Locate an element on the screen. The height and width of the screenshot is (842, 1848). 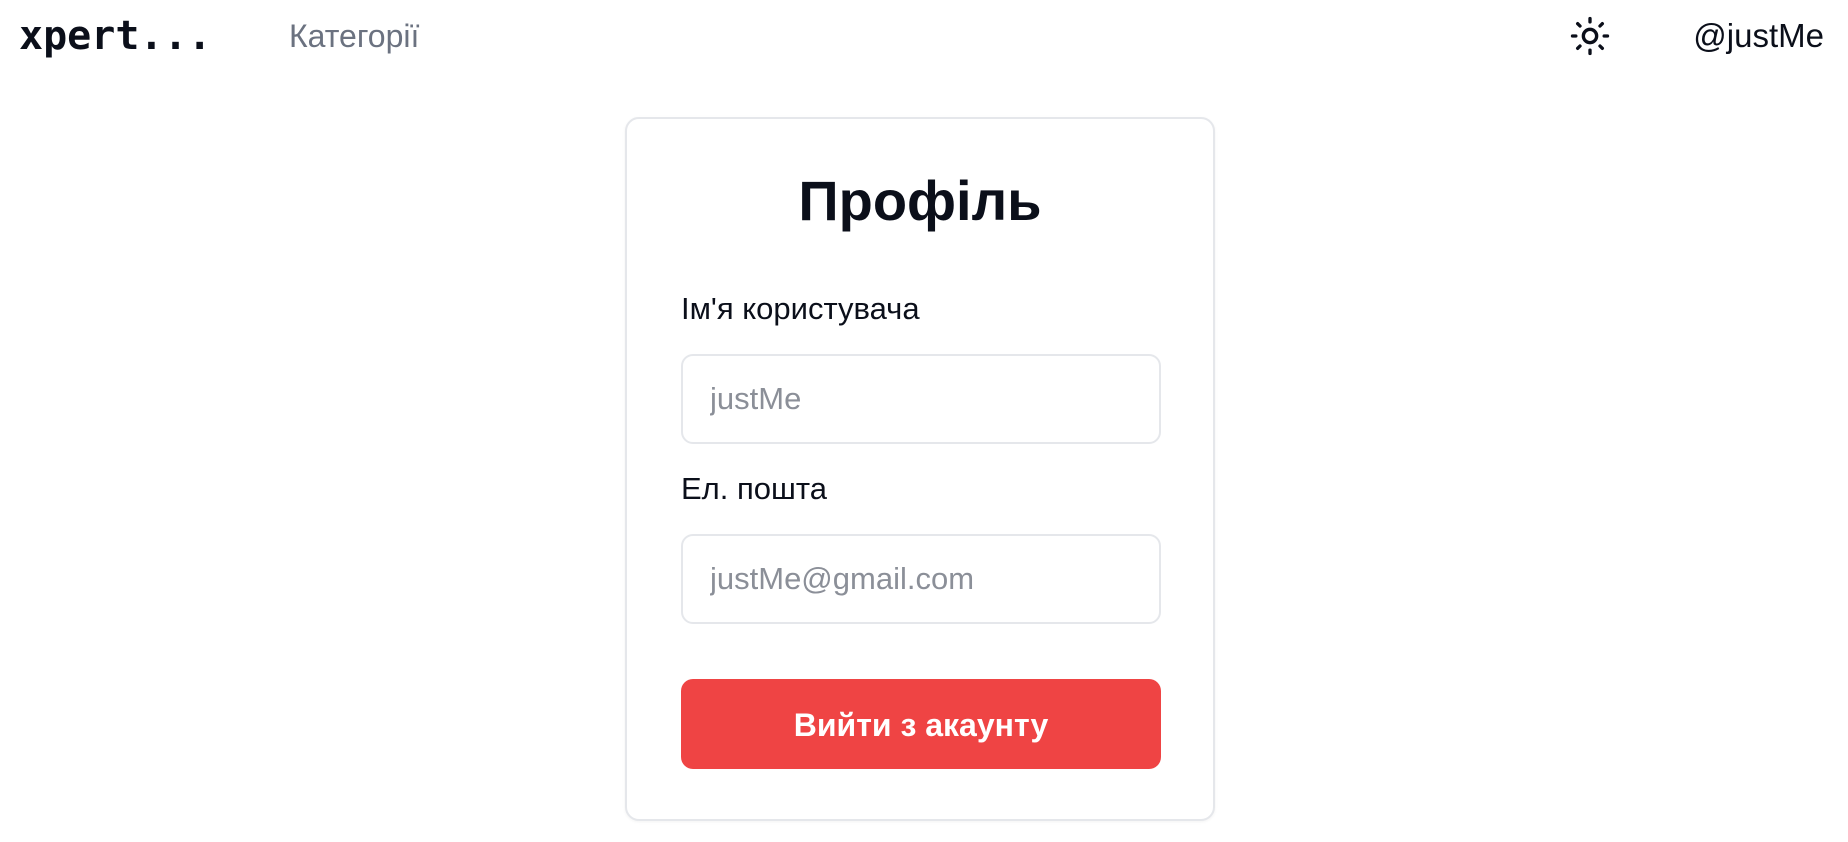
email-input is located at coordinates (921, 579).